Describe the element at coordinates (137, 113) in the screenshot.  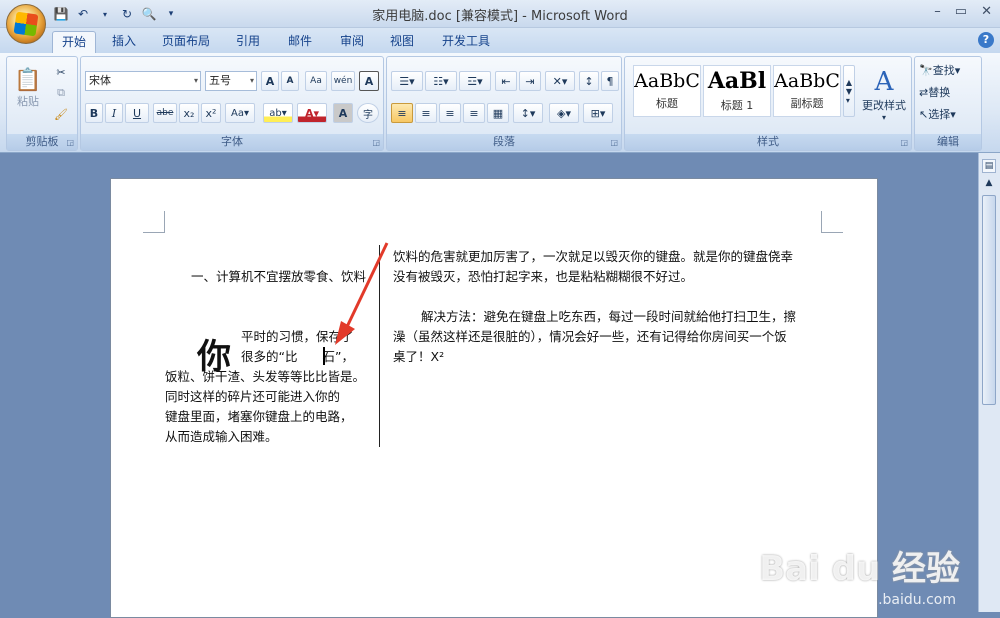
I see `underline-button: U` at that location.